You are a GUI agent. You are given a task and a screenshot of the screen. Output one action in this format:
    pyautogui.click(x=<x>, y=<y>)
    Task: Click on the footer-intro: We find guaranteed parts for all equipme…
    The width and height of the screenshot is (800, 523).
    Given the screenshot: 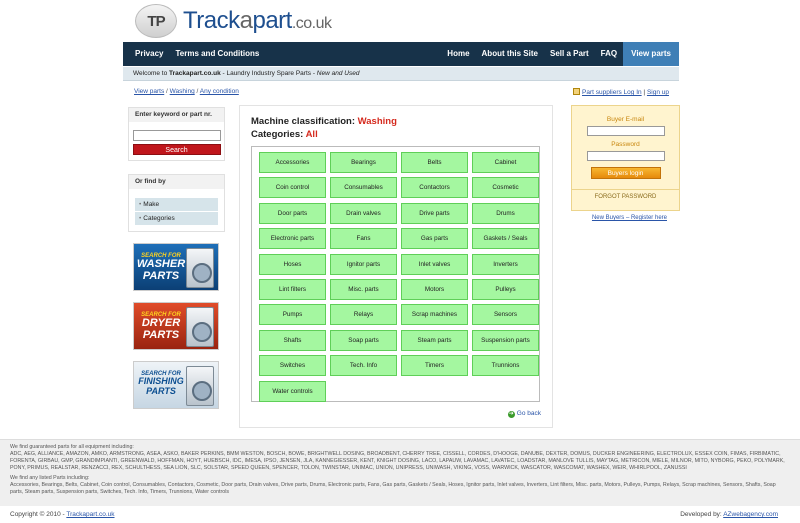 What is the action you would take?
    pyautogui.click(x=72, y=447)
    